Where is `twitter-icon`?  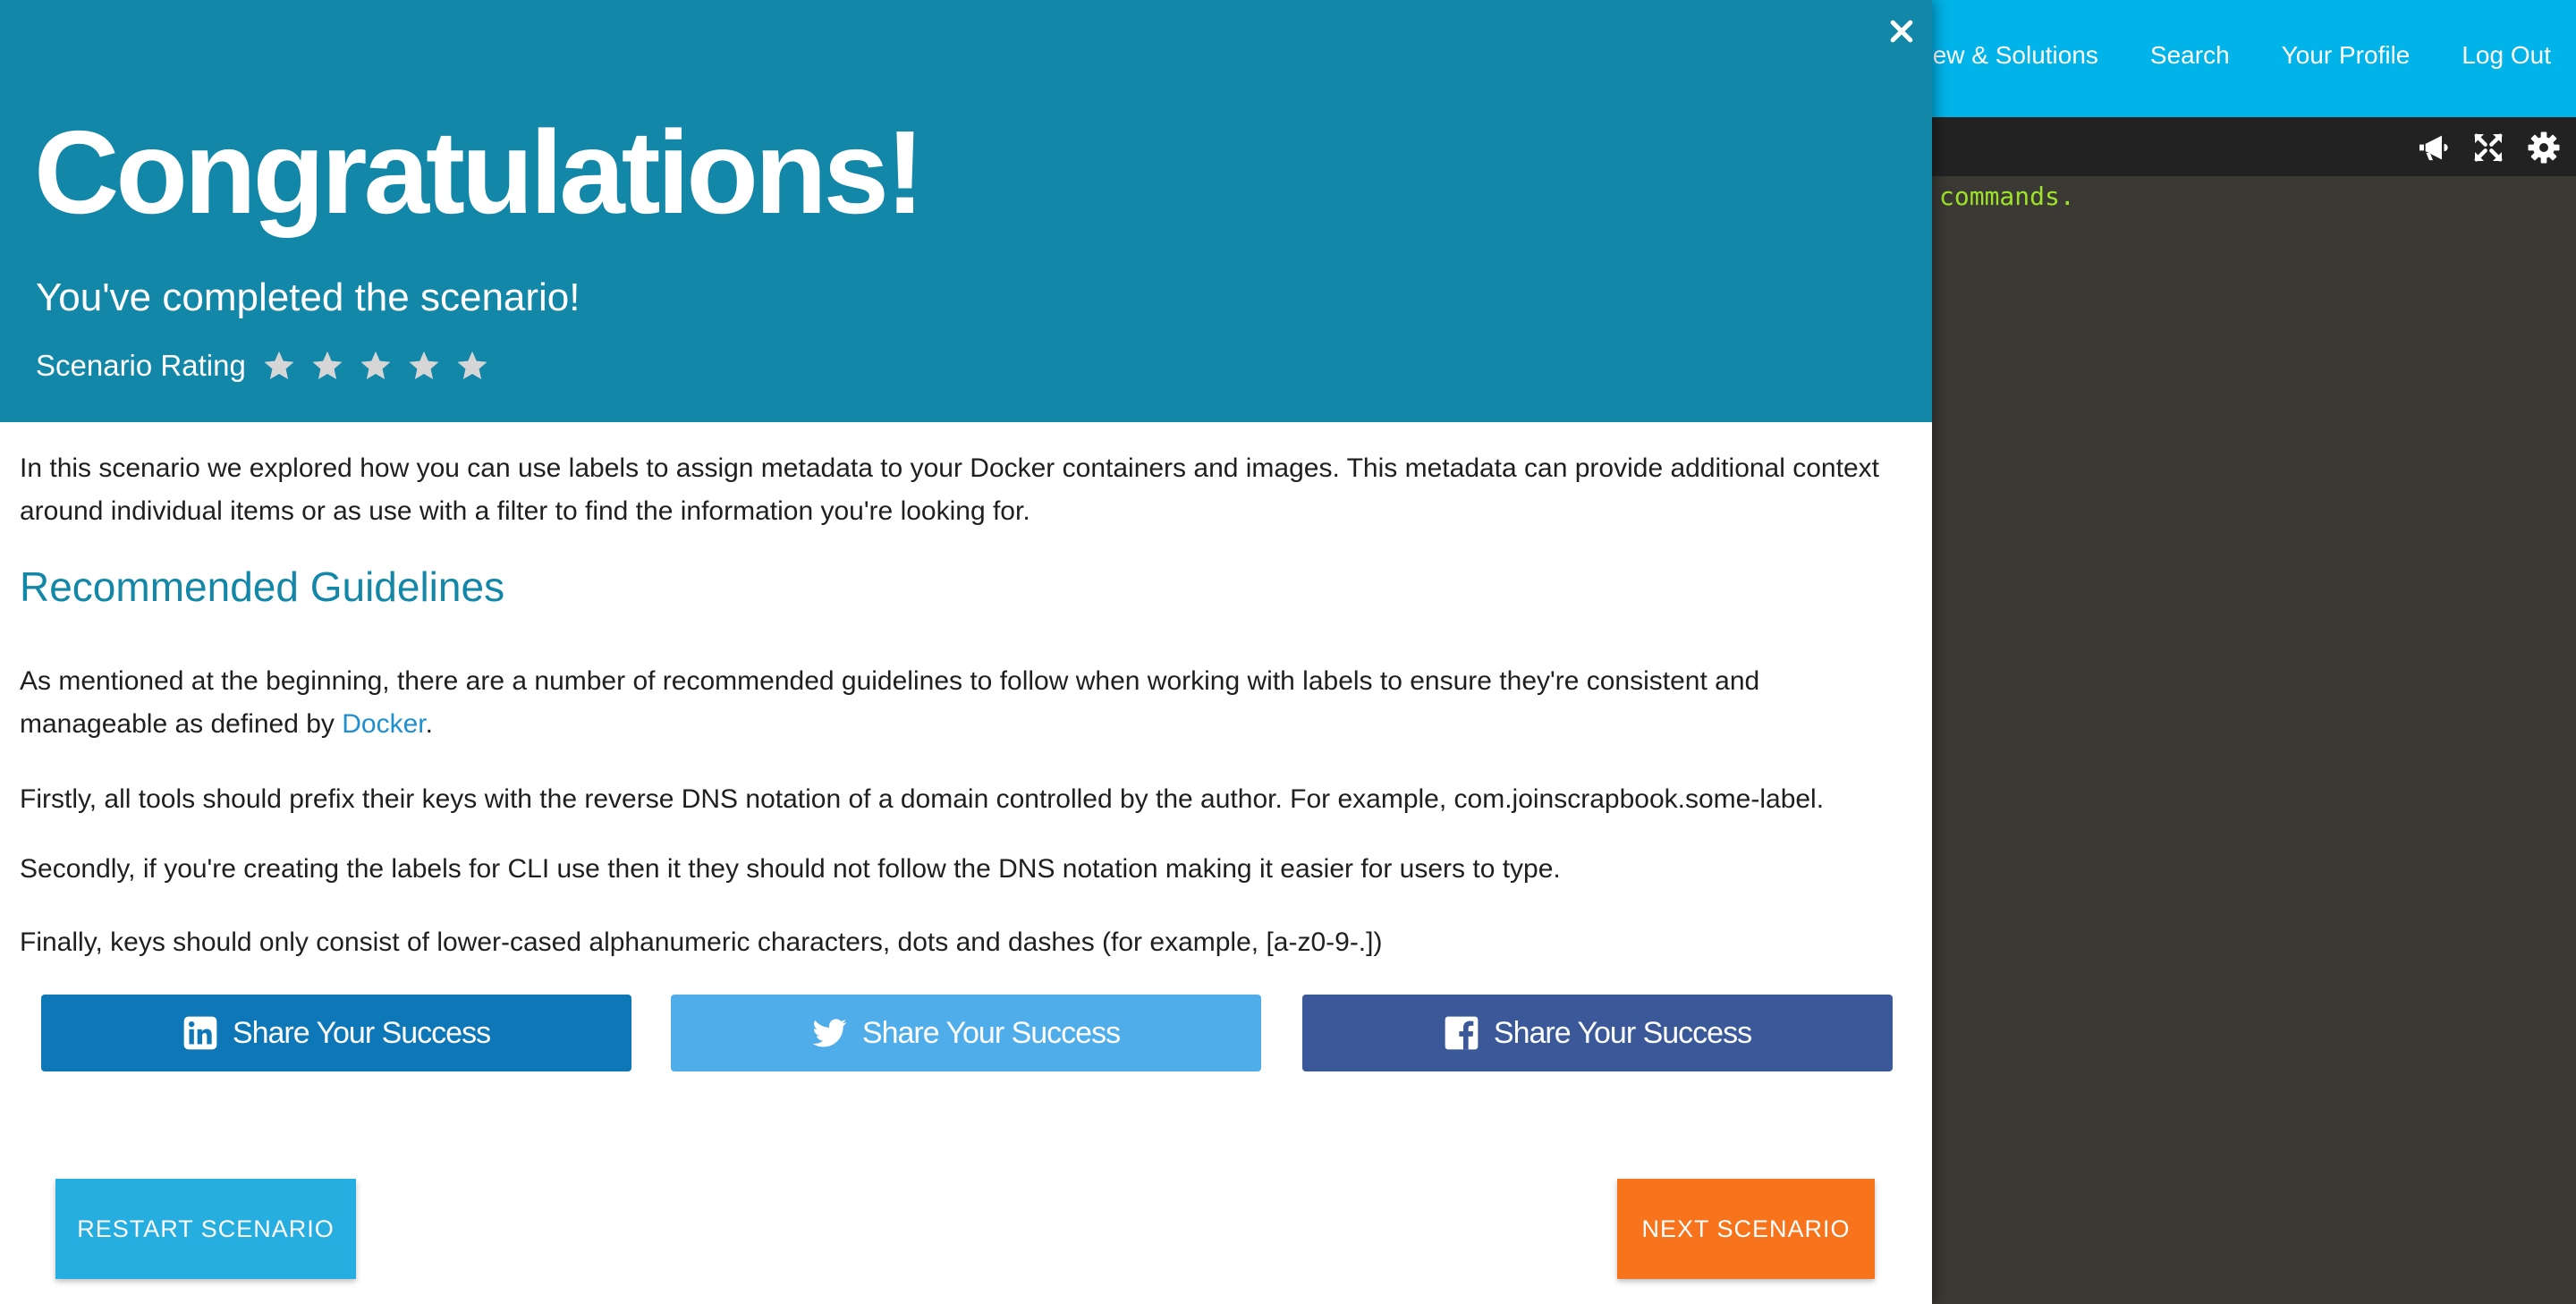
twitter-icon is located at coordinates (829, 1033).